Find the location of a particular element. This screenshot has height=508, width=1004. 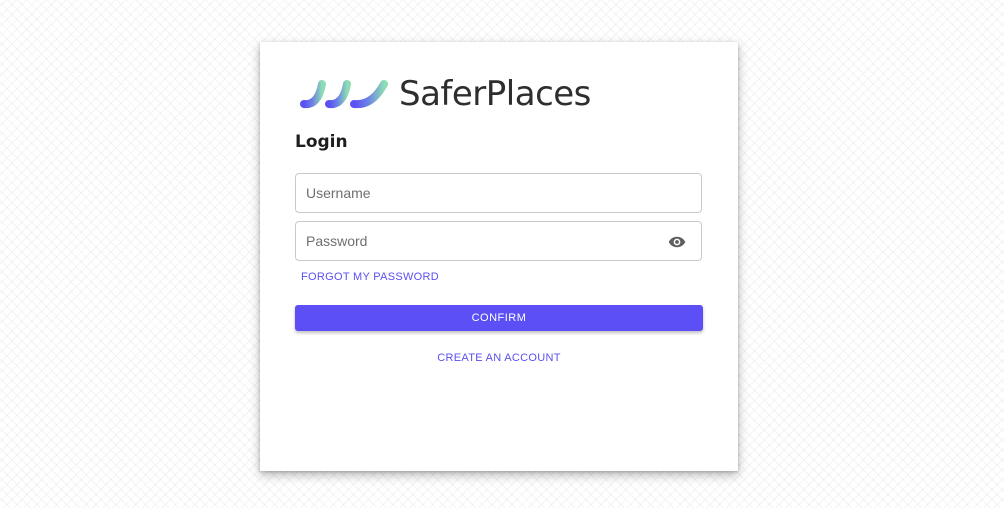

confirm-button: CONFIRM is located at coordinates (499, 318).